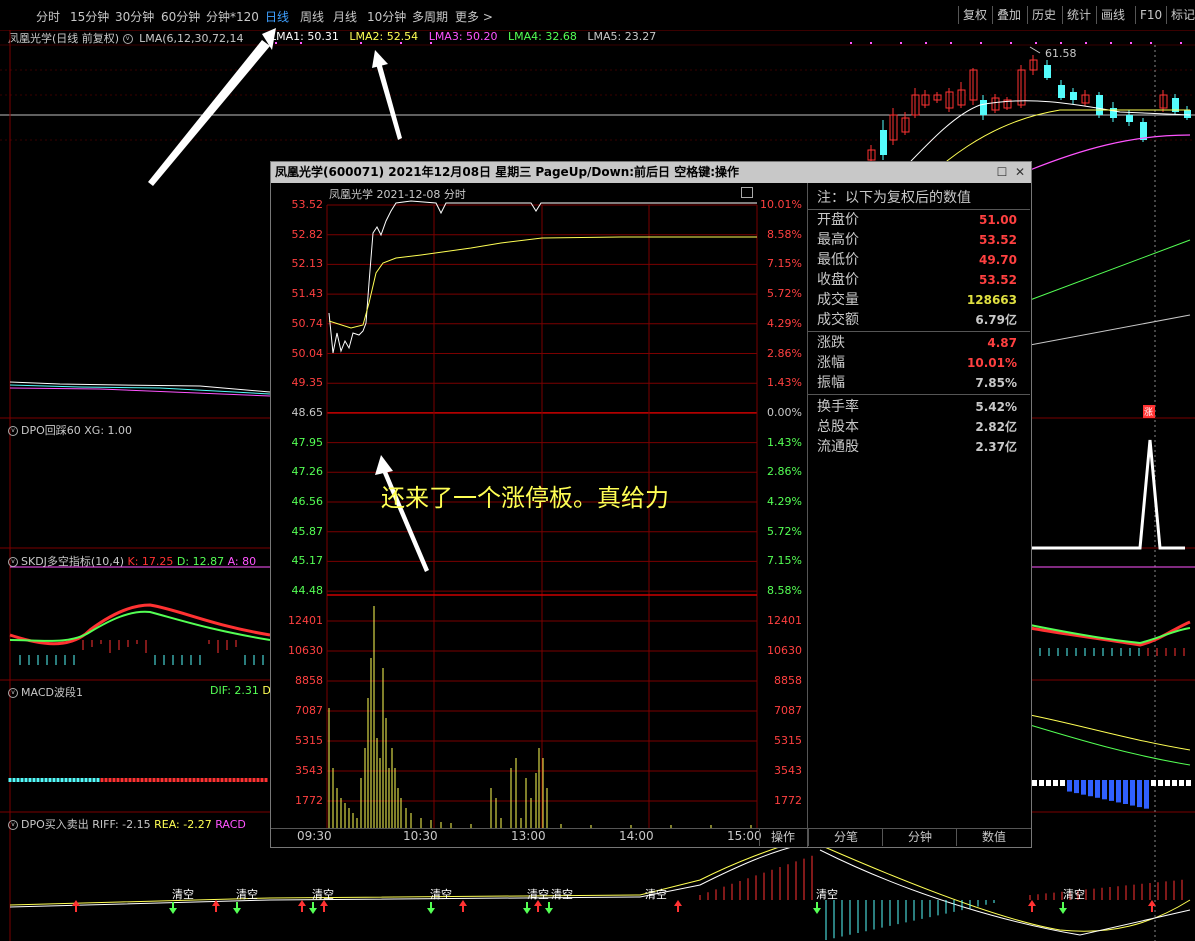 The width and height of the screenshot is (1195, 941). I want to click on volume-label-left: 10630, so click(305, 650).